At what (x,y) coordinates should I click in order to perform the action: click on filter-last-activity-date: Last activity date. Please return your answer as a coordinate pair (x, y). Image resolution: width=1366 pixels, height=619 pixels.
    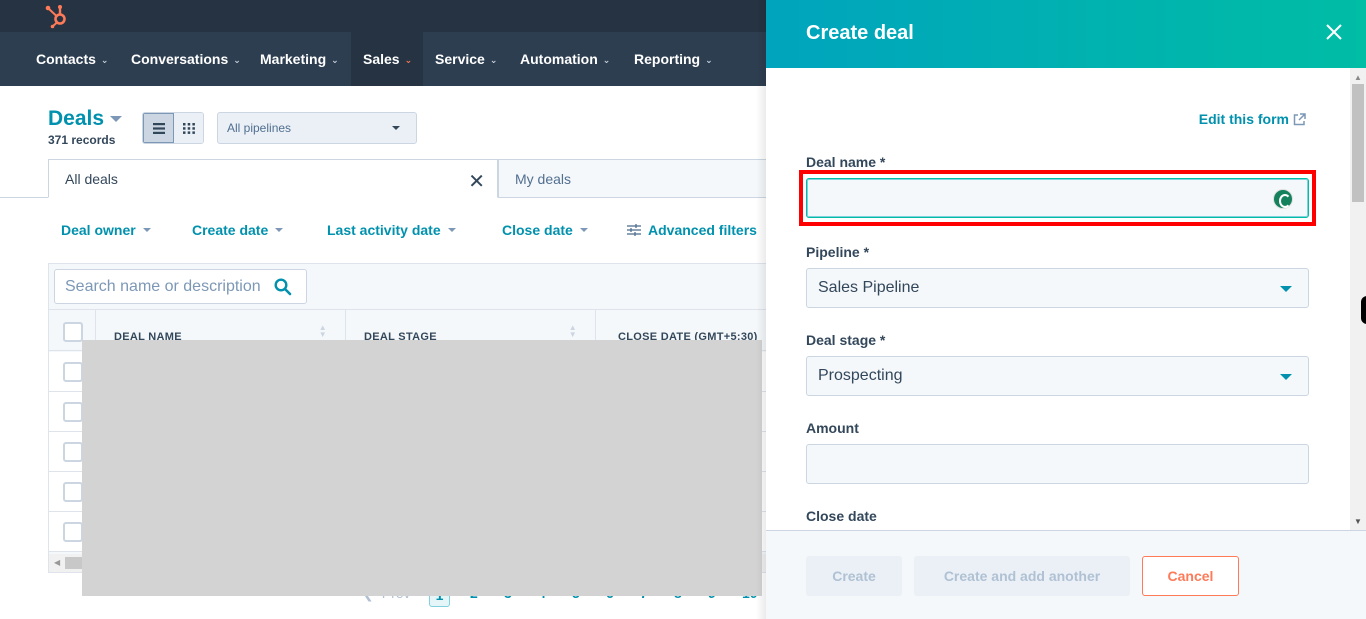
    Looking at the image, I should click on (391, 230).